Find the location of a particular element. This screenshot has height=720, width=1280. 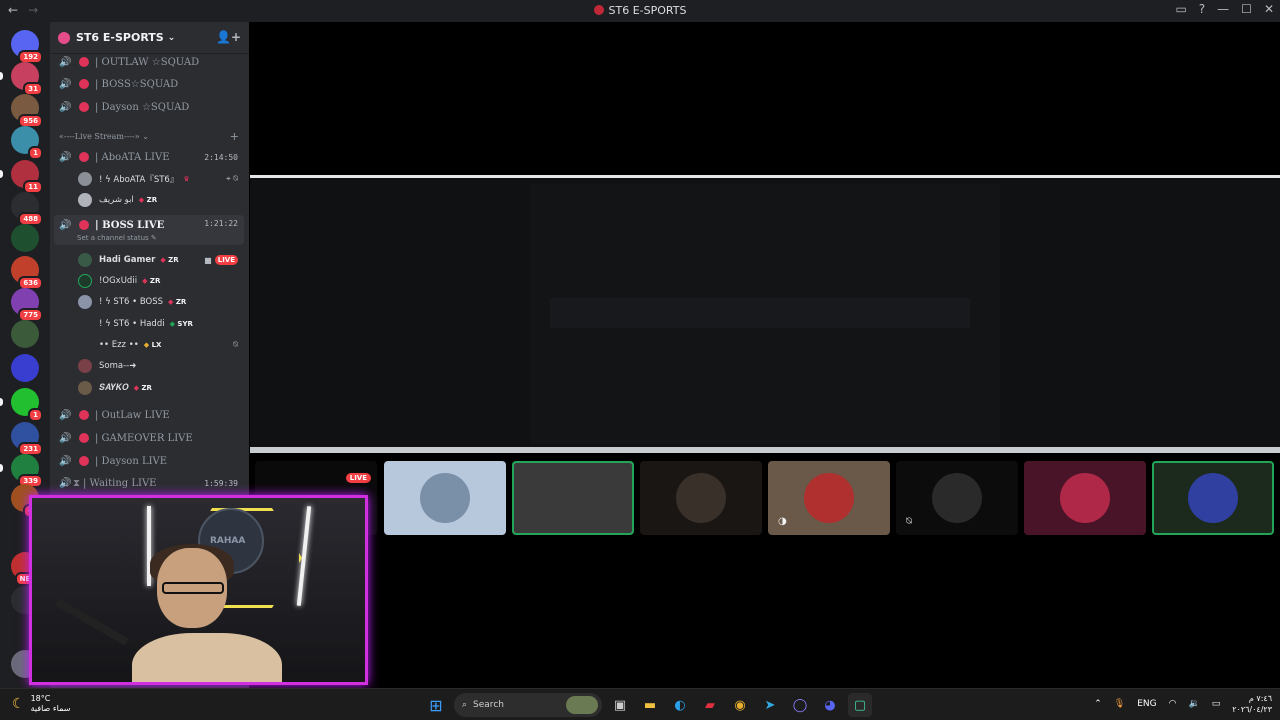

telegram-icon: ➤ is located at coordinates (770, 705).